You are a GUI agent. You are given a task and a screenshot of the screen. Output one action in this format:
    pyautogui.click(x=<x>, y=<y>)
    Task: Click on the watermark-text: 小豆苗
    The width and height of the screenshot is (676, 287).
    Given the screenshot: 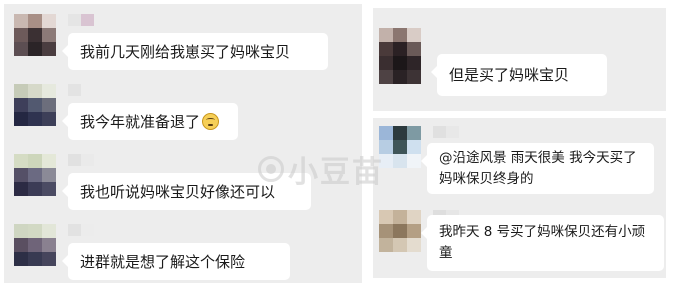 What is the action you would take?
    pyautogui.click(x=336, y=172)
    